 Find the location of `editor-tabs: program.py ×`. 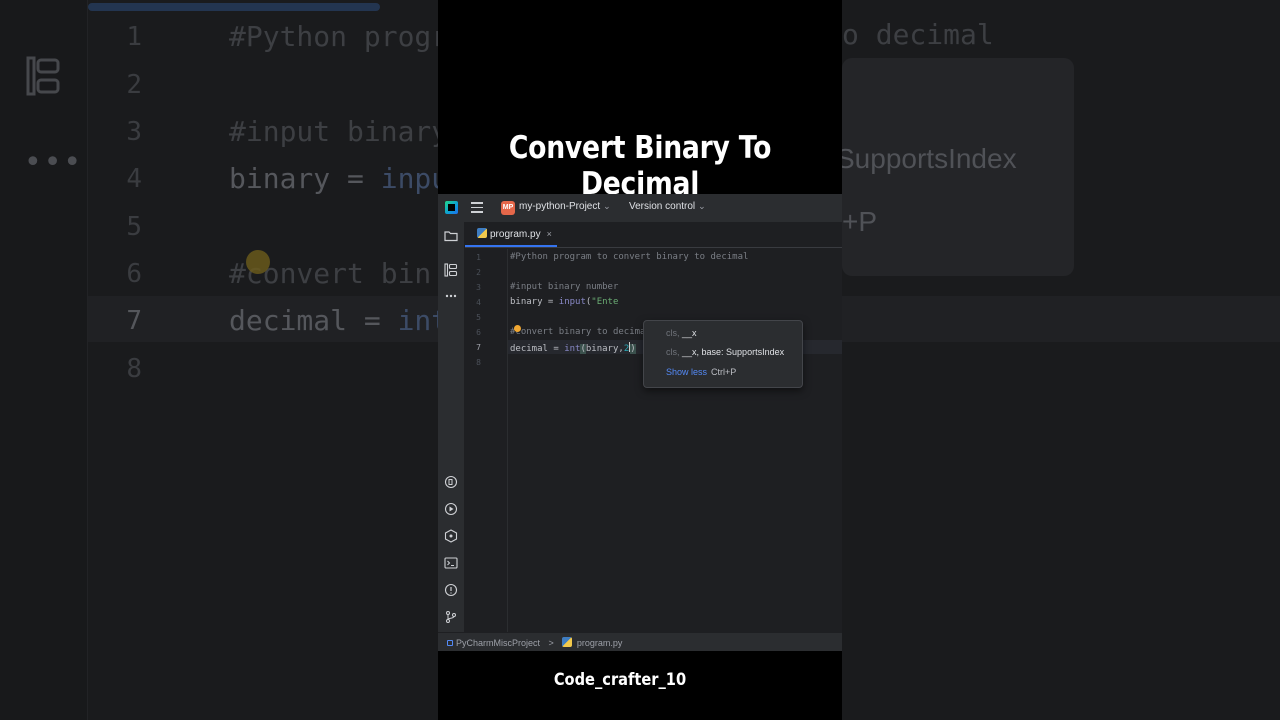

editor-tabs: program.py × is located at coordinates (653, 235).